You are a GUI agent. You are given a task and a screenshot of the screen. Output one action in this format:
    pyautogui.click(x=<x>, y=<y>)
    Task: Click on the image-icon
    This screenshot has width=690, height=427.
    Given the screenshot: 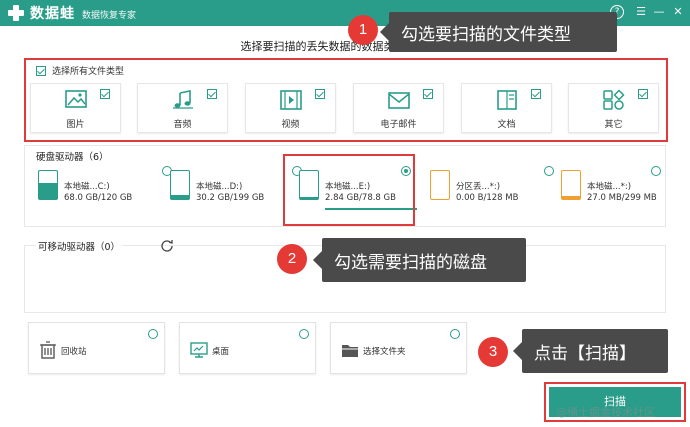 What is the action you would take?
    pyautogui.click(x=75, y=99)
    